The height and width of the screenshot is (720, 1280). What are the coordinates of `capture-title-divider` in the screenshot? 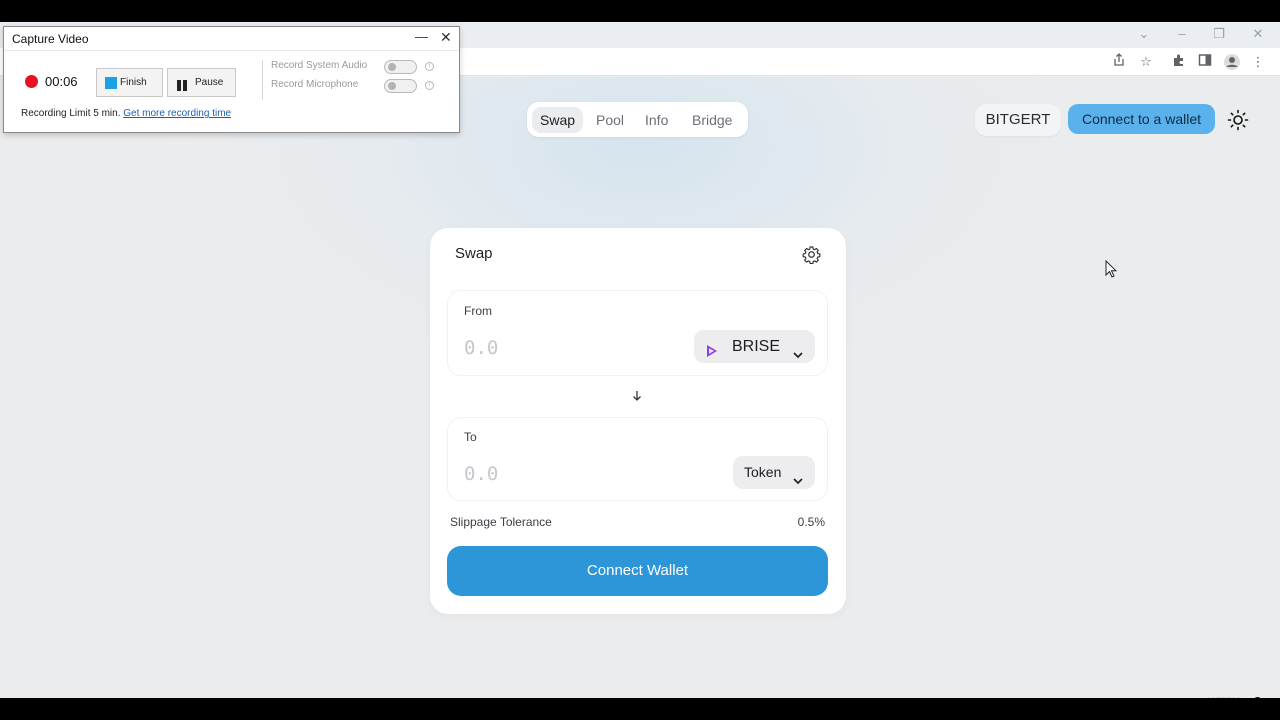 It's located at (231, 50).